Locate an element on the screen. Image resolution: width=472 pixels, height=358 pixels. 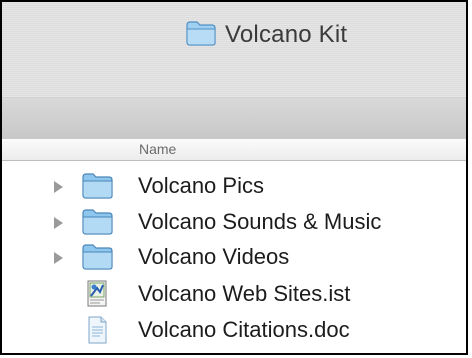
list-item: Volcano Pics is located at coordinates (234, 187).